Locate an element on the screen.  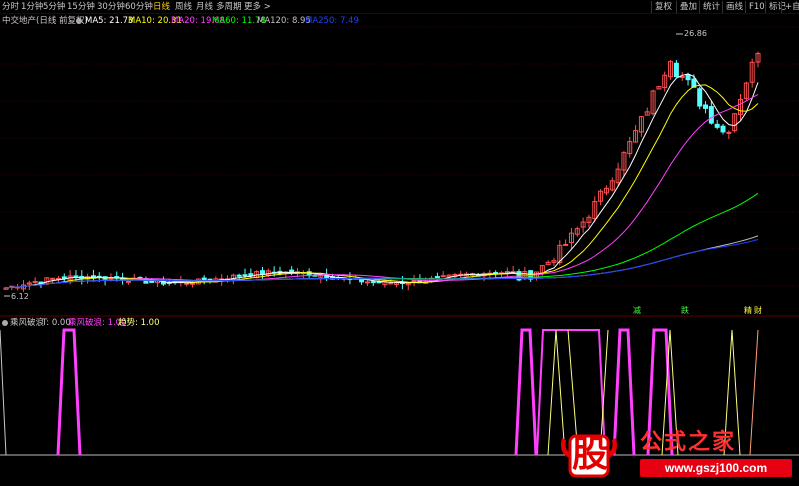
indicator-t-value: T: 0.00 is located at coordinates (56, 323).